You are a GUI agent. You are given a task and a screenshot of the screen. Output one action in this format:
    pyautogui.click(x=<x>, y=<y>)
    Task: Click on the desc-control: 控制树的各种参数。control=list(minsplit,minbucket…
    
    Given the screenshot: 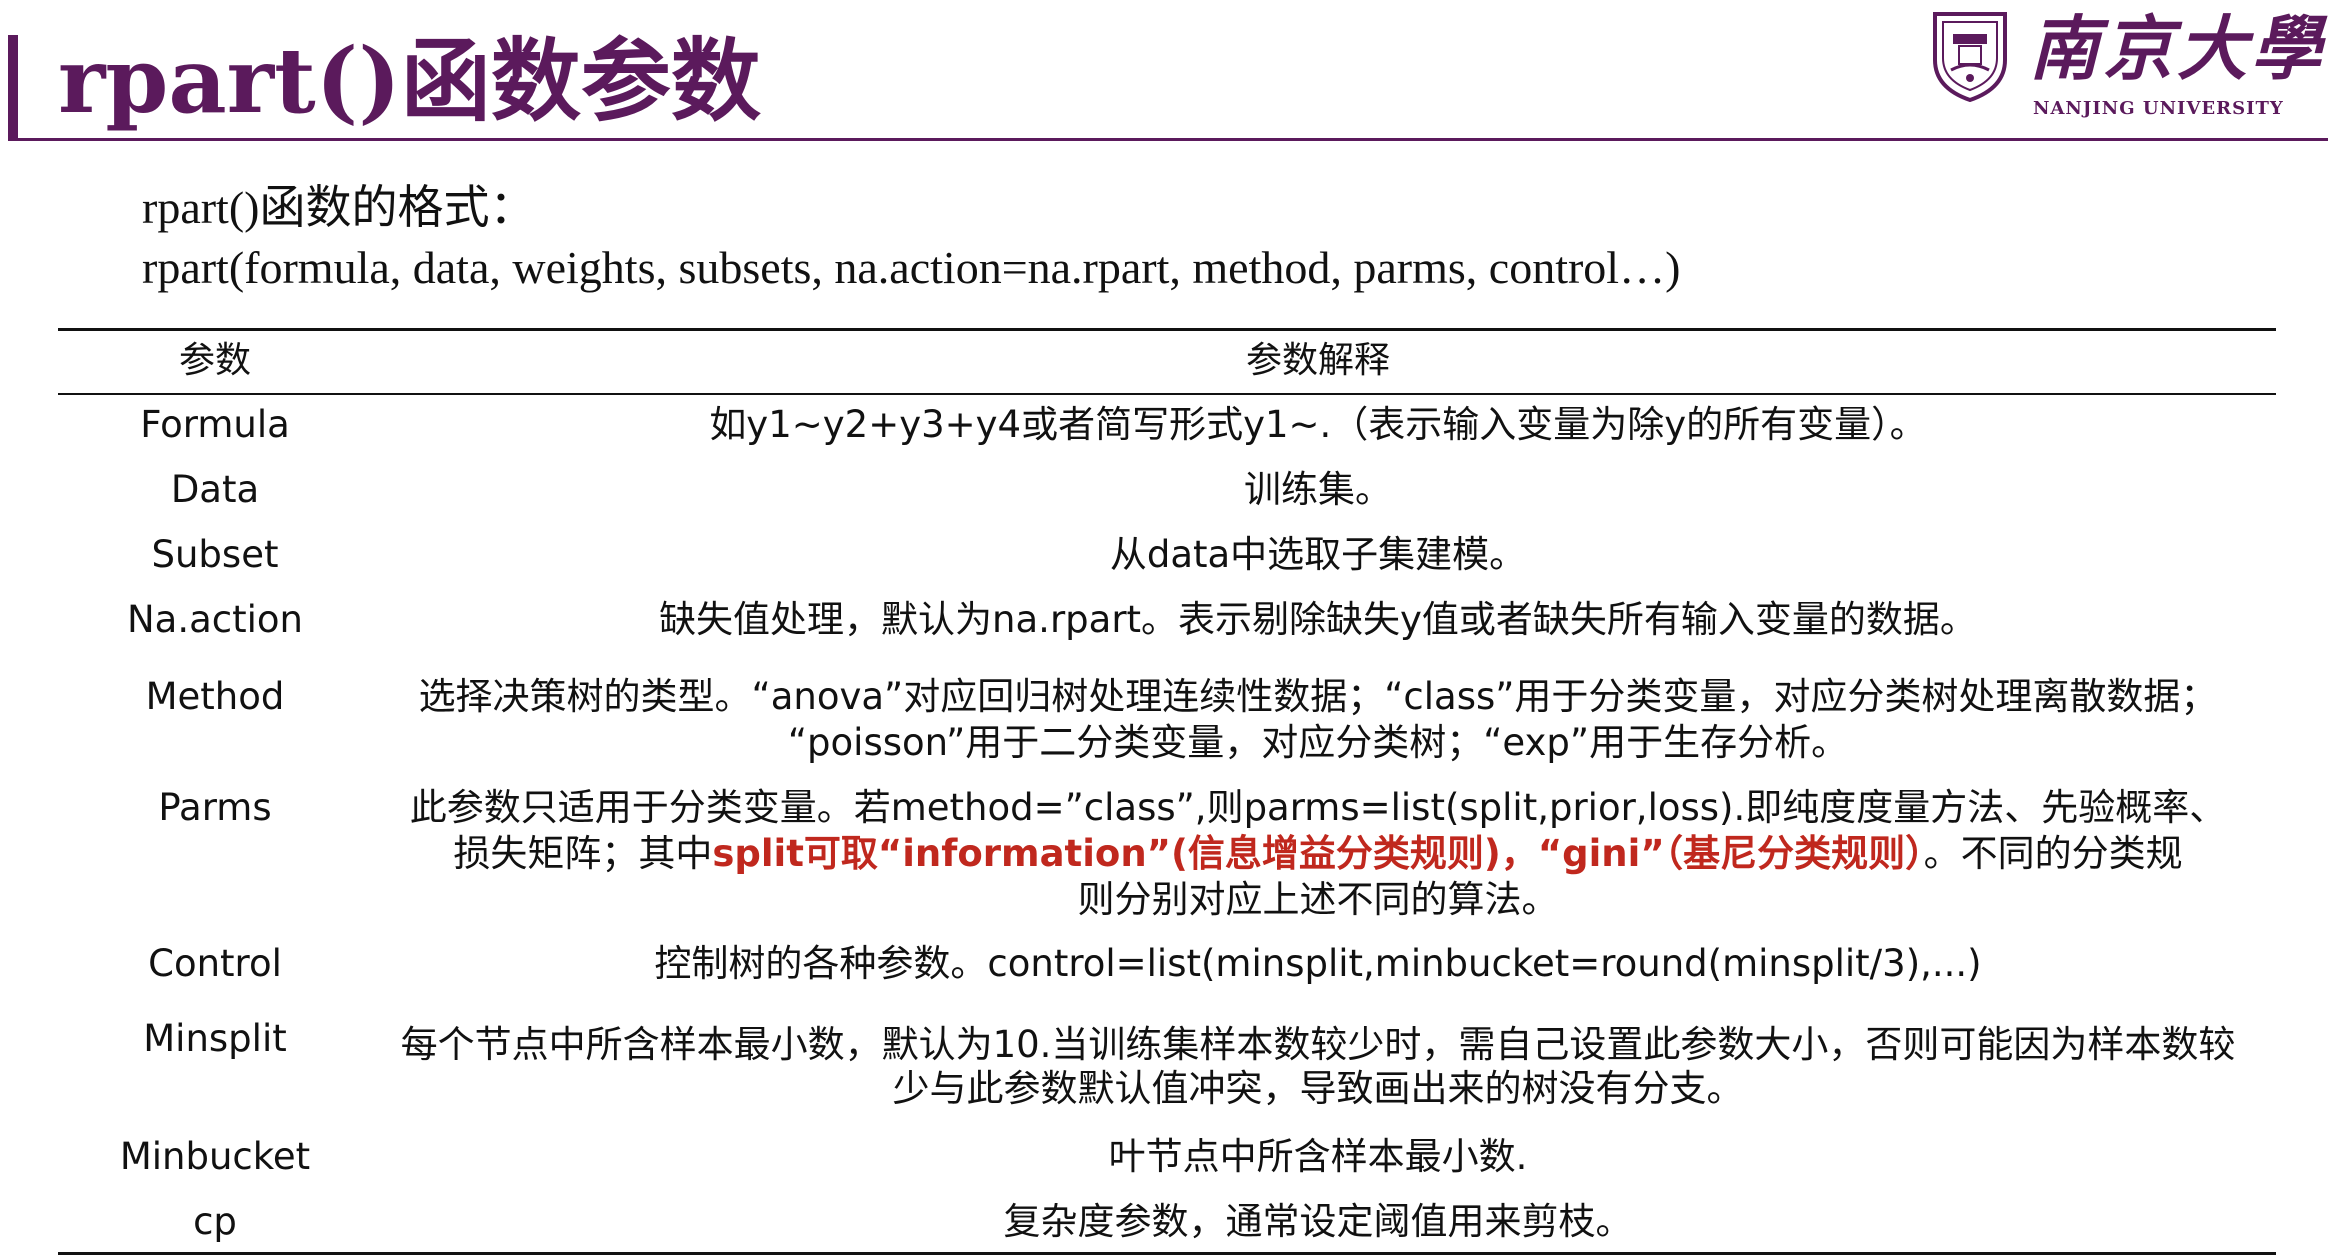 What is the action you would take?
    pyautogui.click(x=1318, y=963)
    